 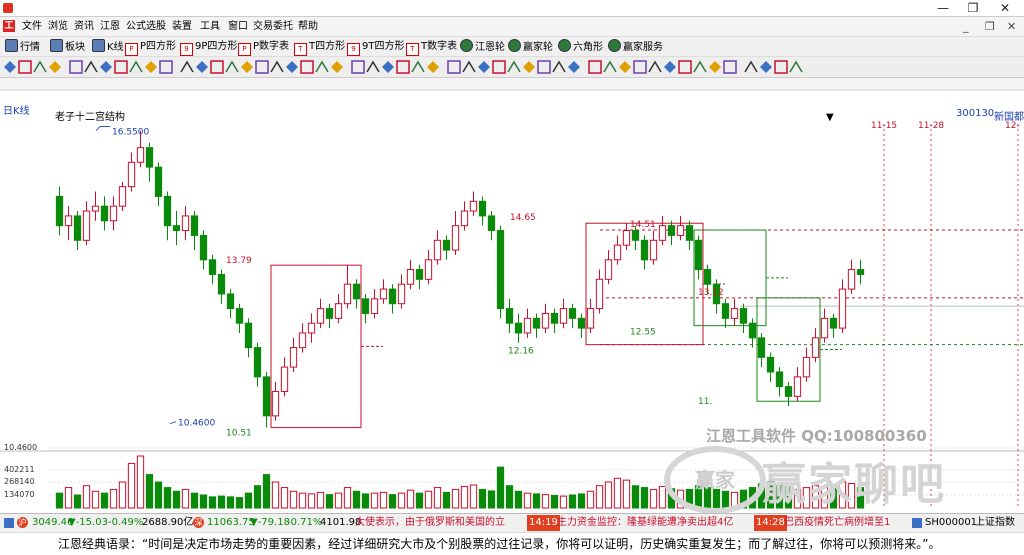 I want to click on minimize-button: —, so click(x=943, y=8).